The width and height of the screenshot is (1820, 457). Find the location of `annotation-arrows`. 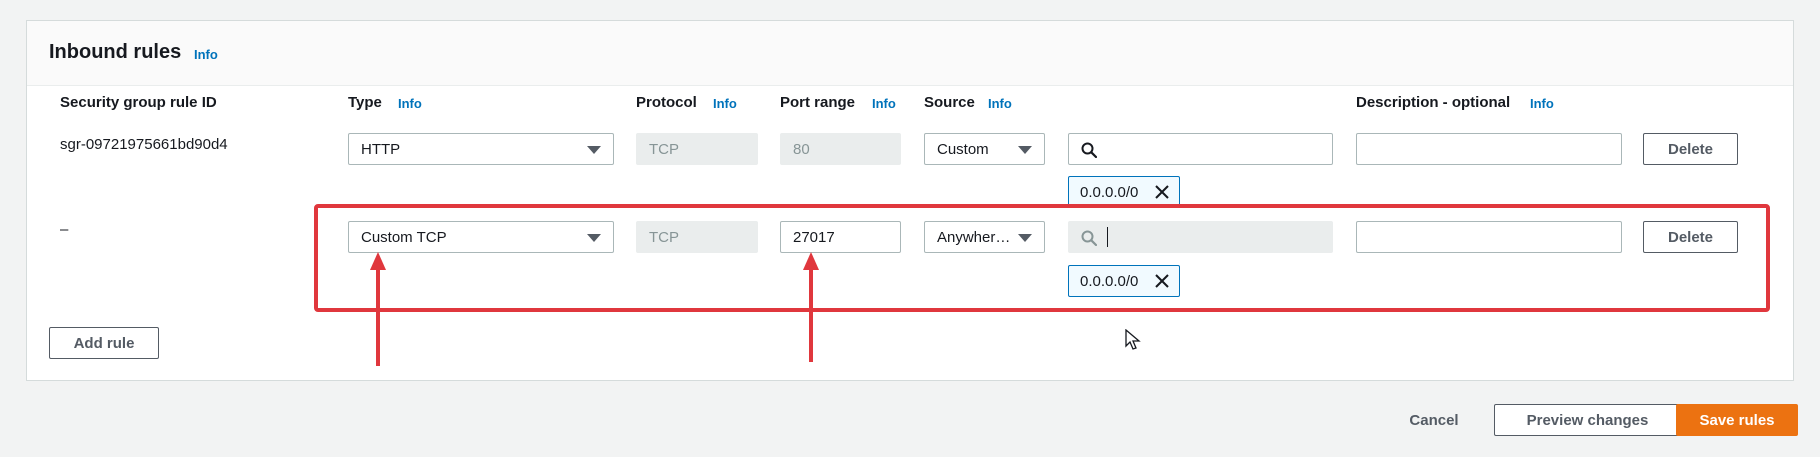

annotation-arrows is located at coordinates (594, 309).